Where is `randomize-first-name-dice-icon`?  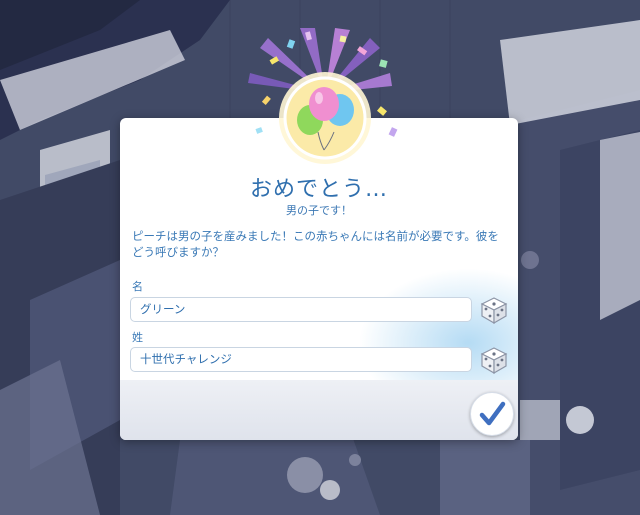 randomize-first-name-dice-icon is located at coordinates (494, 310).